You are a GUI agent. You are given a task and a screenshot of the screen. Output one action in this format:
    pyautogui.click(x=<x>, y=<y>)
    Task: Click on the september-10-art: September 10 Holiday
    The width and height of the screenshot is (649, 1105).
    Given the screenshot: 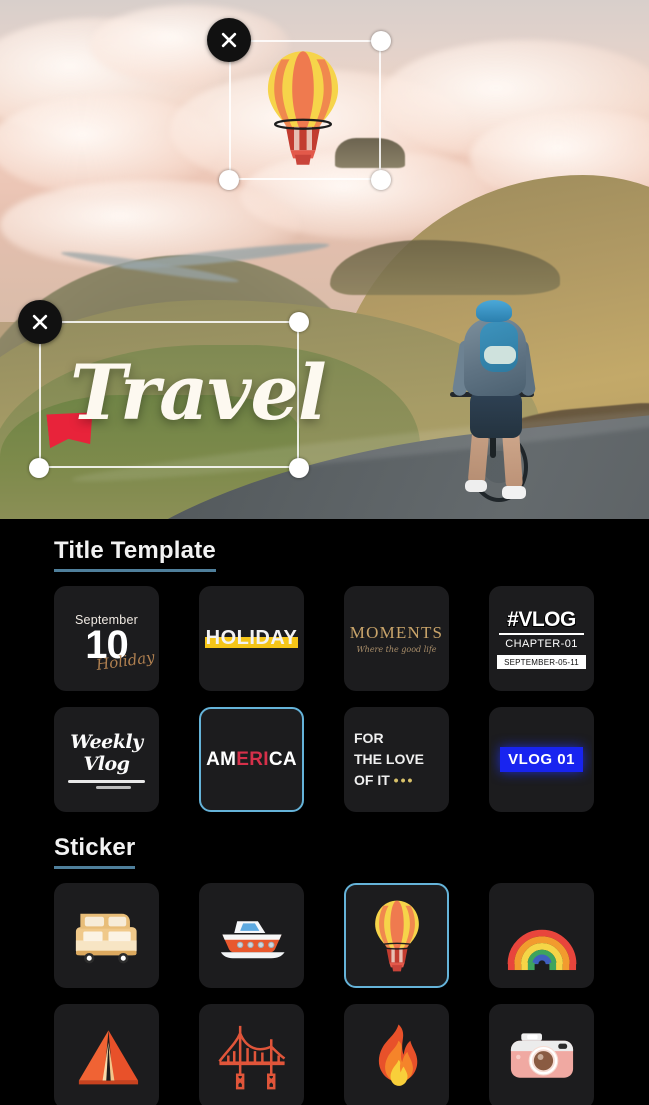 What is the action you would take?
    pyautogui.click(x=115, y=643)
    